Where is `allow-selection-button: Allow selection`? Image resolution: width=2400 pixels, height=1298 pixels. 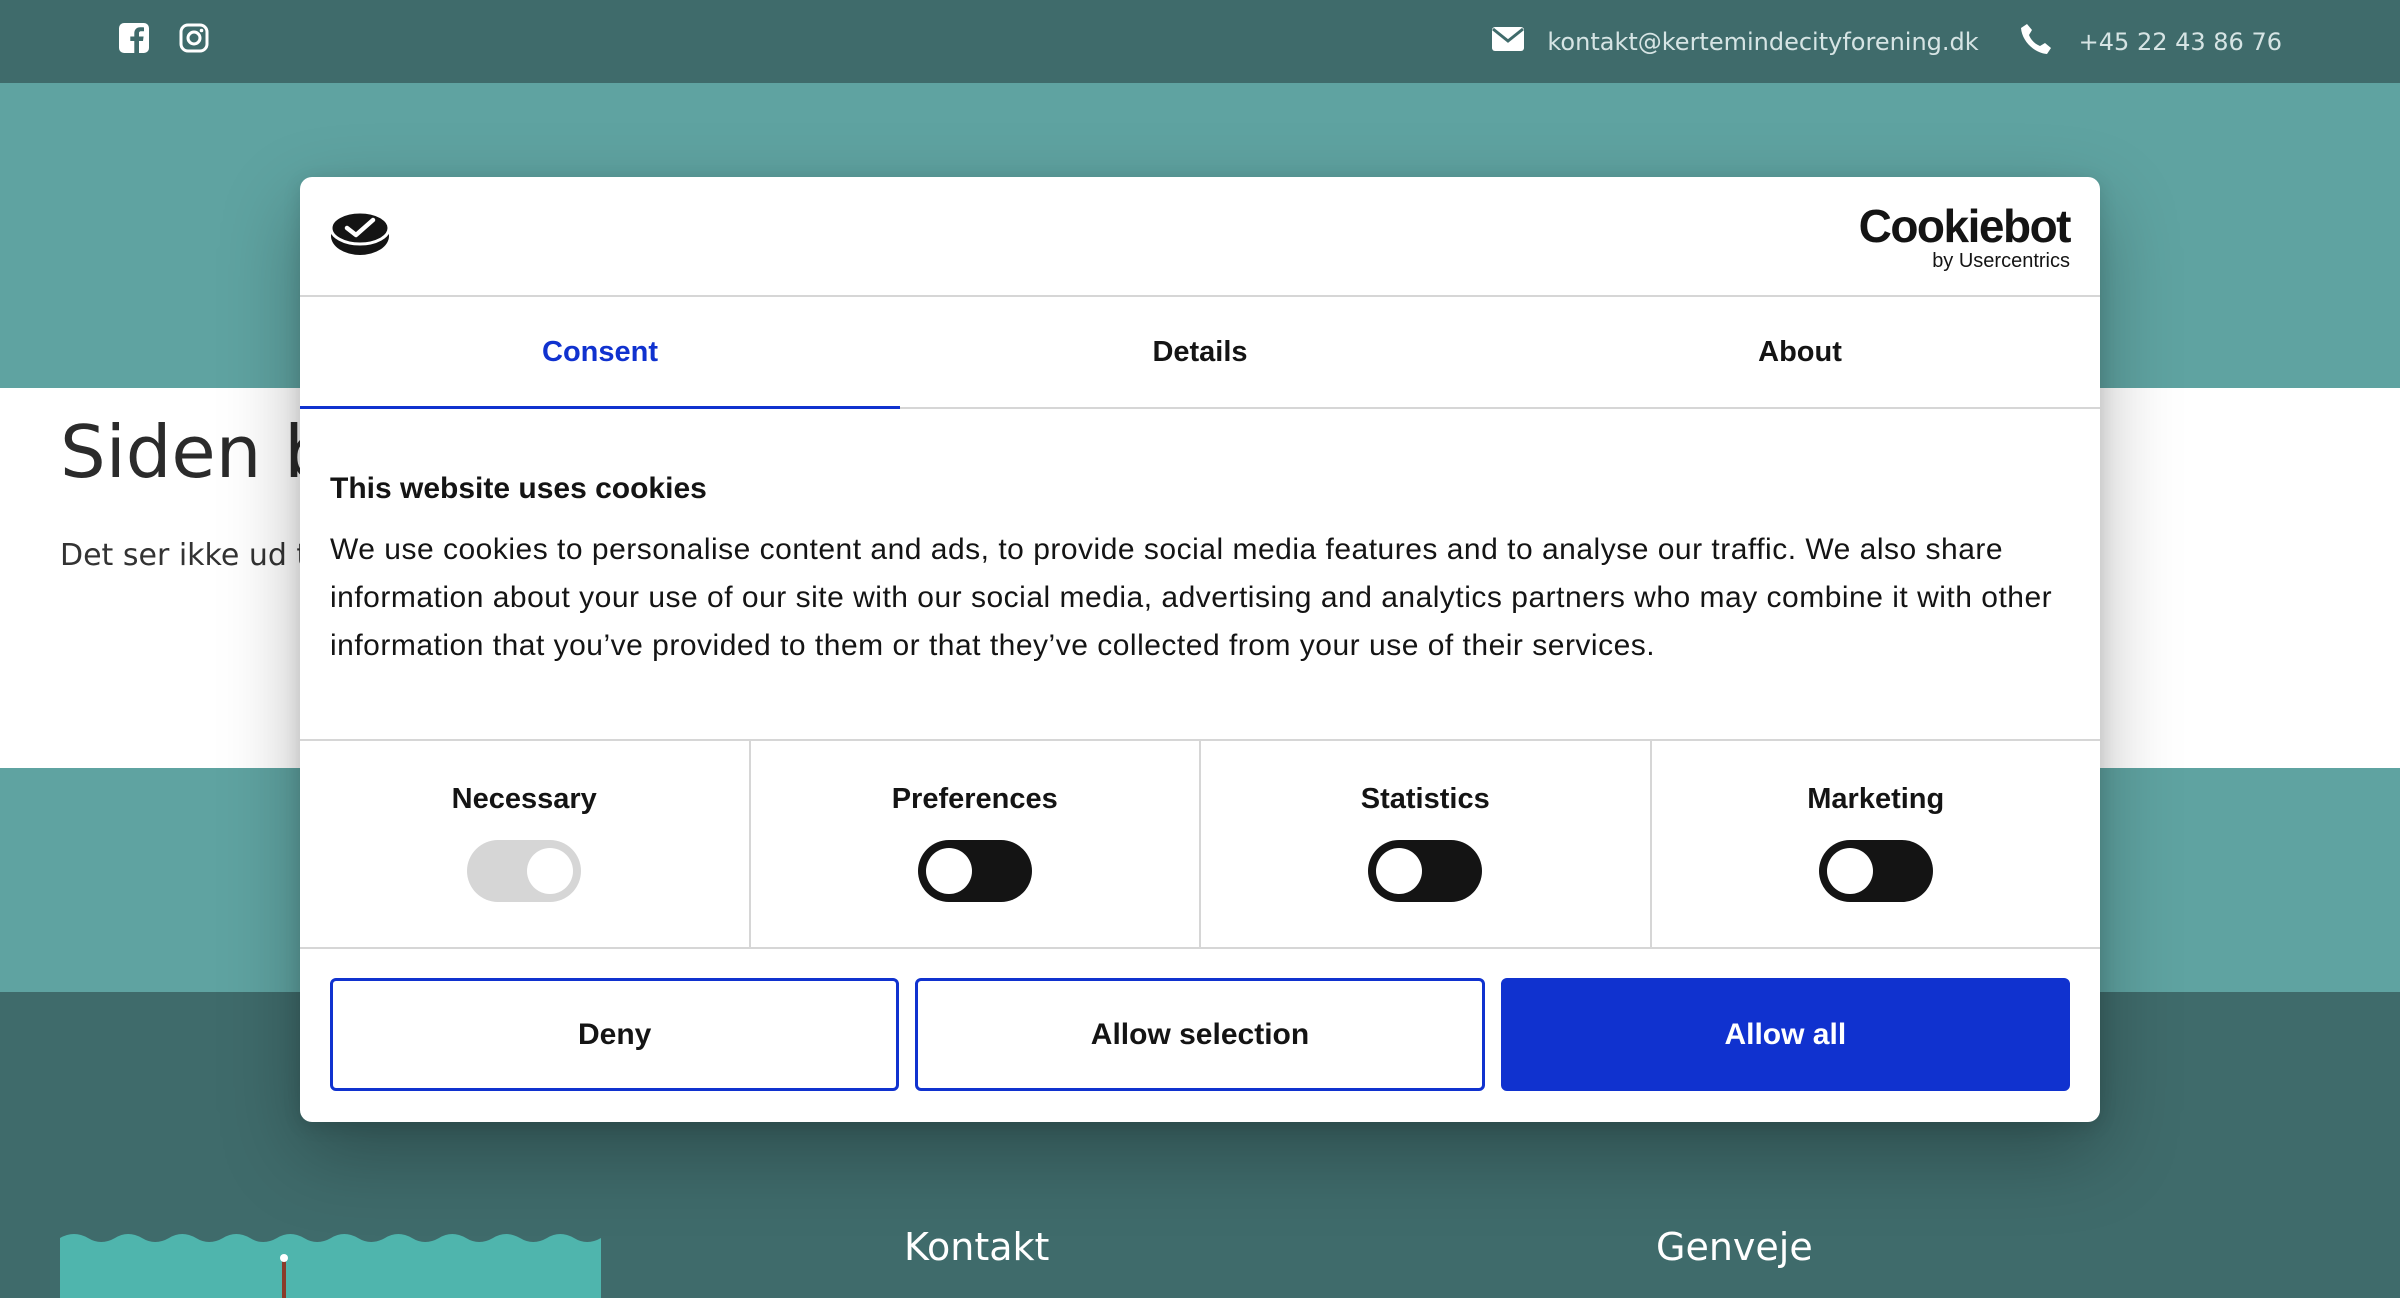
allow-selection-button: Allow selection is located at coordinates (1200, 1034).